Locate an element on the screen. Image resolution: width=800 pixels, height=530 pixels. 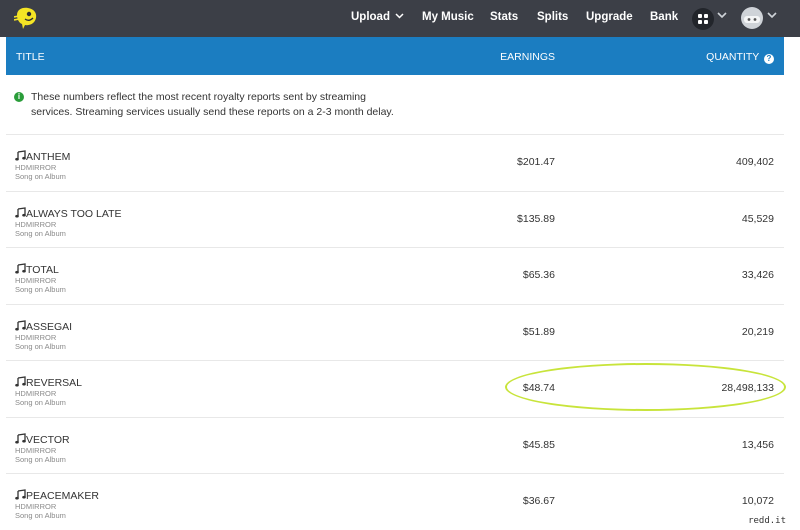
info-icon: i is located at coordinates (19, 97).